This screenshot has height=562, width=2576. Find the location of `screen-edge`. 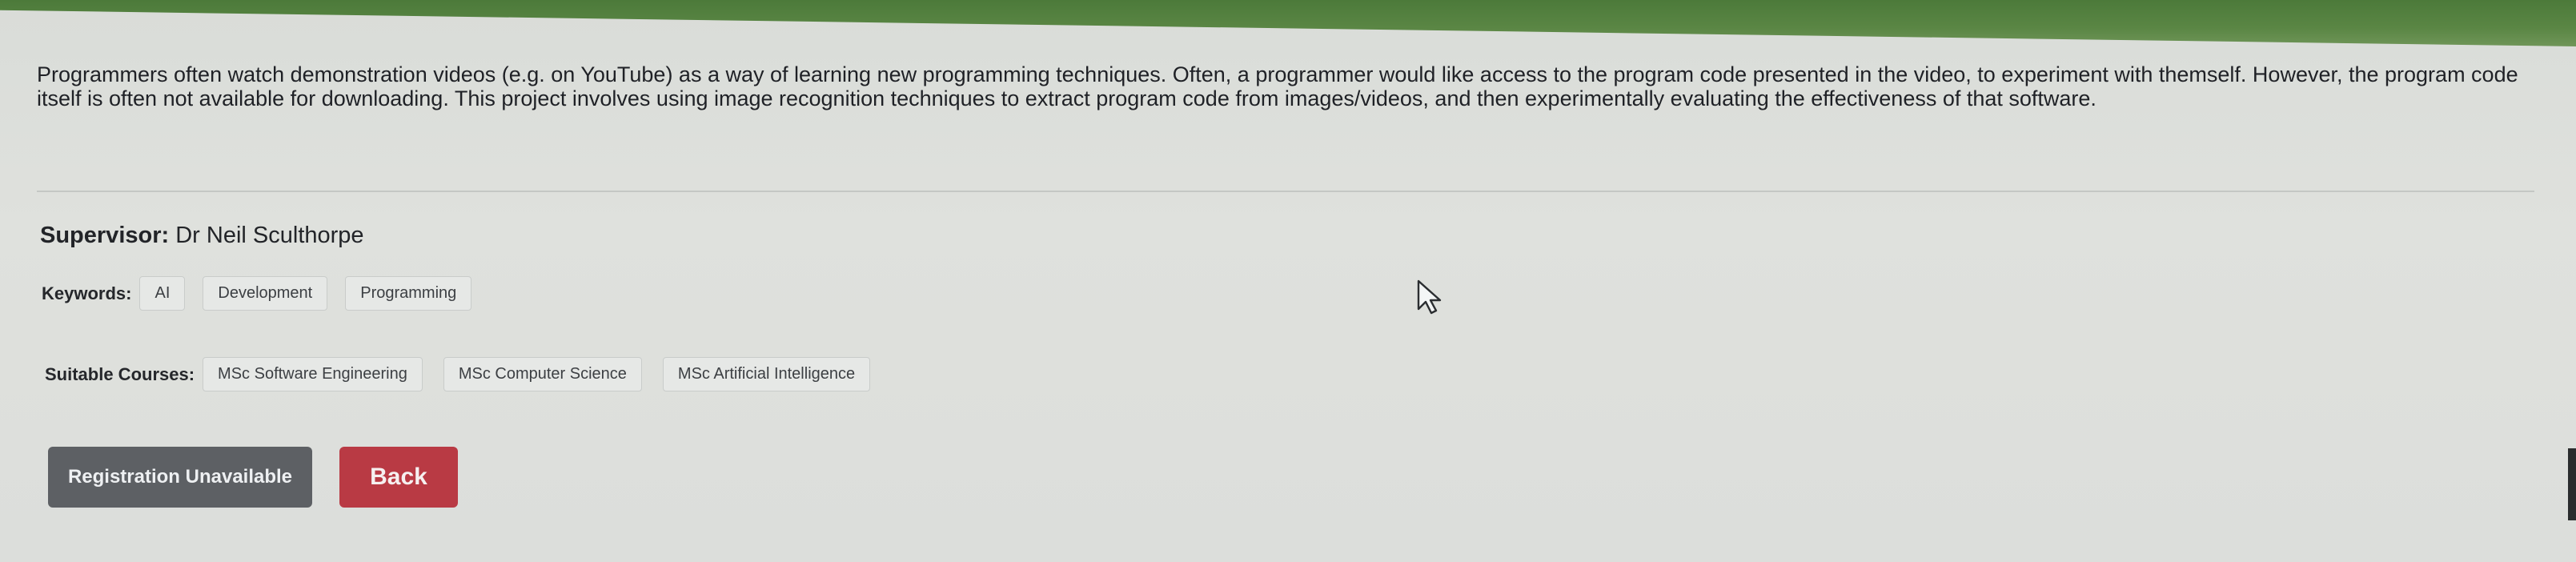

screen-edge is located at coordinates (2572, 484).